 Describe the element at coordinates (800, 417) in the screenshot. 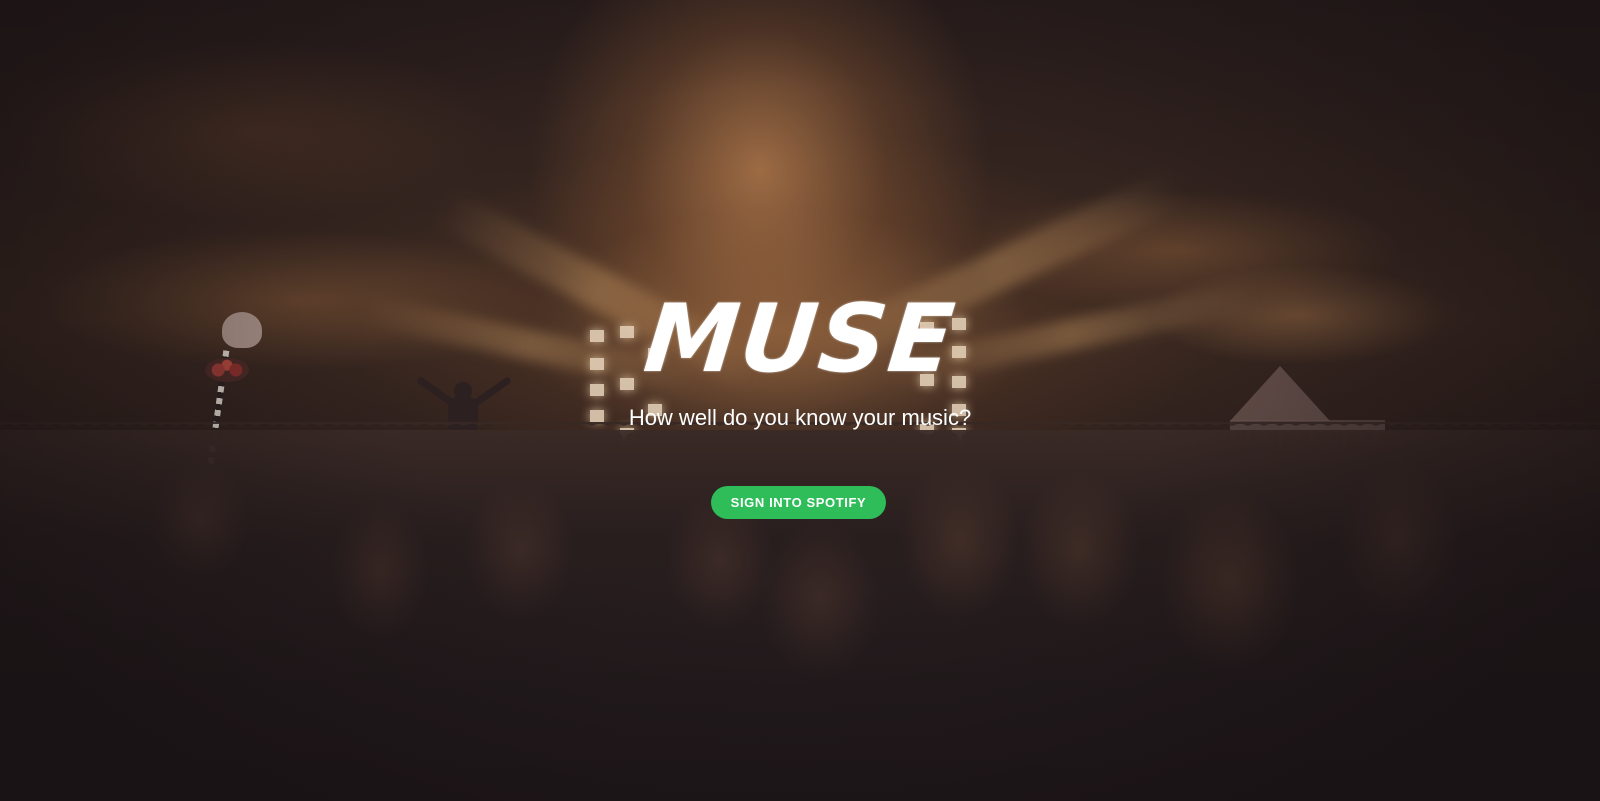

I see `tagline: How well do you know your music?` at that location.